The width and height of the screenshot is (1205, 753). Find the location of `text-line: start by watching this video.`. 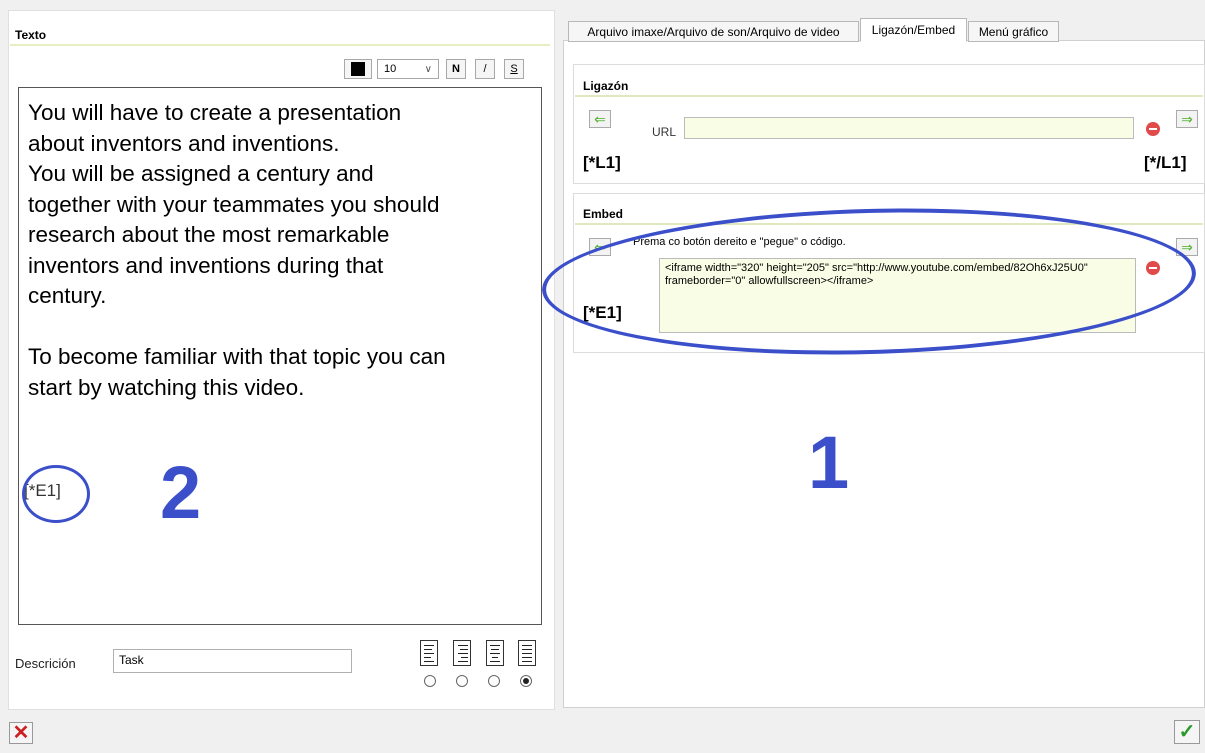

text-line: start by watching this video. is located at coordinates (166, 387).